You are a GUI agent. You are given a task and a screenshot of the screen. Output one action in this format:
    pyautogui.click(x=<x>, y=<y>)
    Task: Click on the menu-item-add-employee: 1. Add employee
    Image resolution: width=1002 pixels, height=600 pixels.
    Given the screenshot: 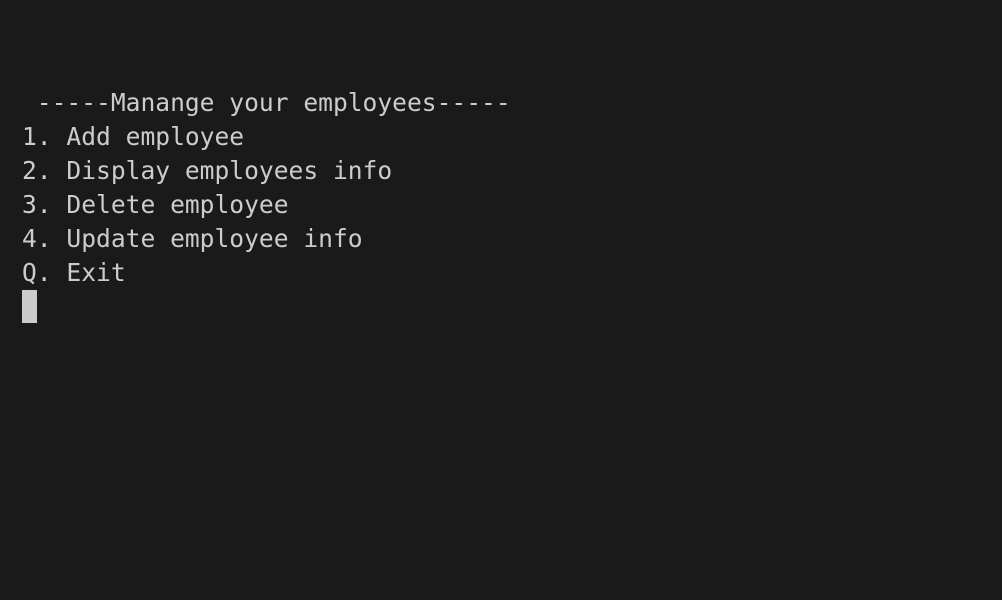 What is the action you would take?
    pyautogui.click(x=133, y=136)
    